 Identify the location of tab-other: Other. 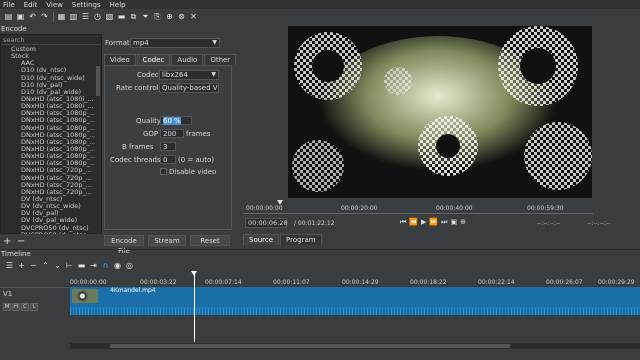
(220, 59).